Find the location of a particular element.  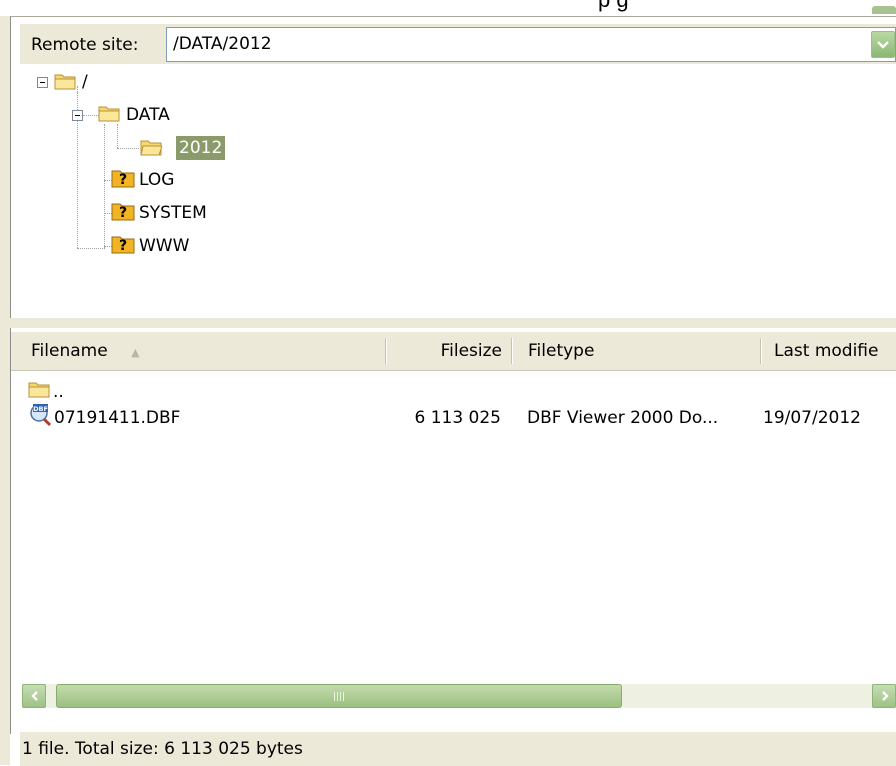

arrow-right-icon is located at coordinates (885, 696).